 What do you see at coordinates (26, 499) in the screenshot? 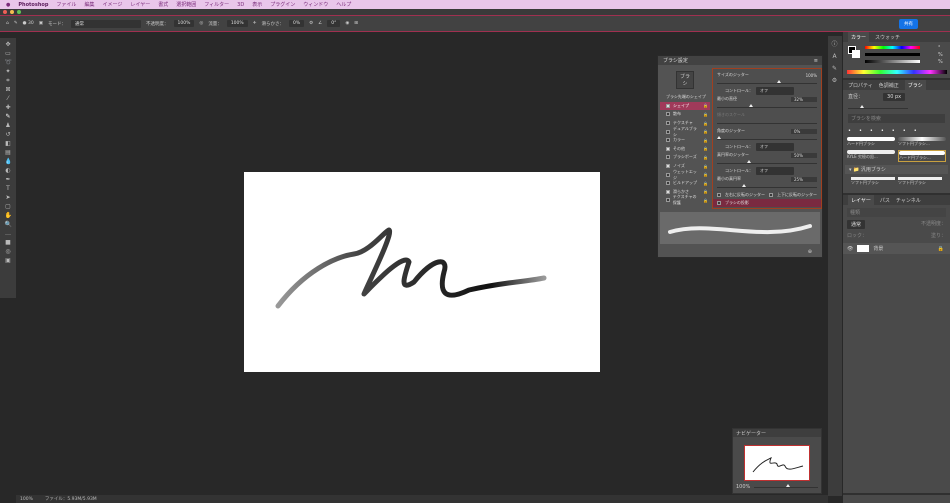
I see `status-zoom: 100%` at bounding box center [26, 499].